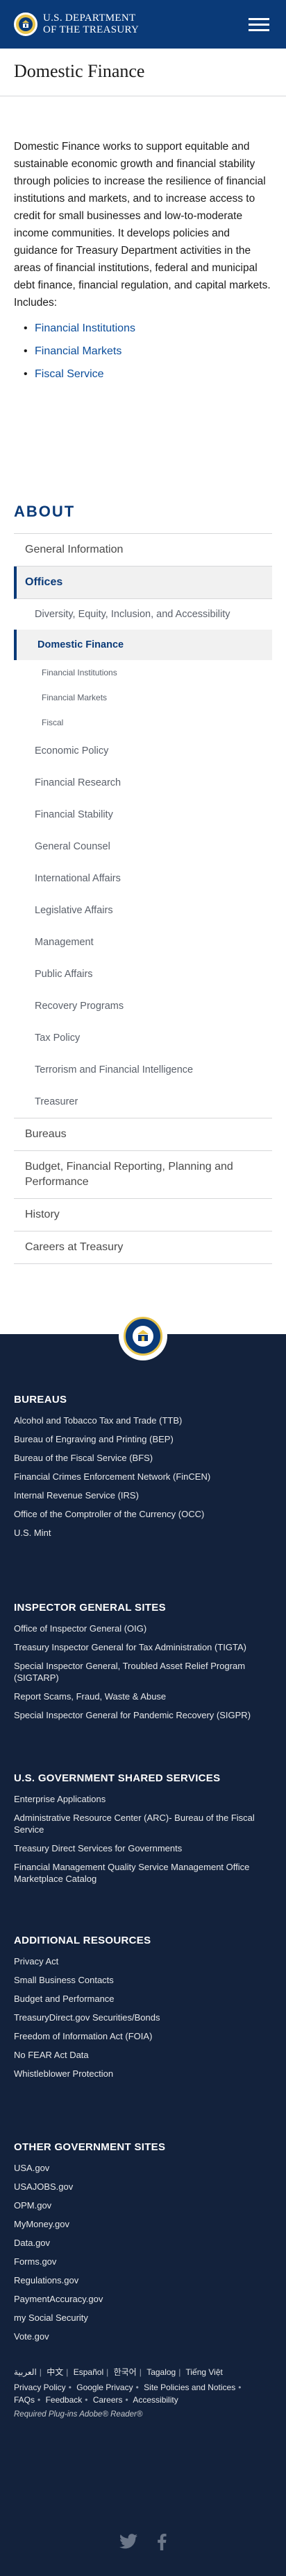 The height and width of the screenshot is (2576, 286). I want to click on facebook-icon, so click(162, 2542).